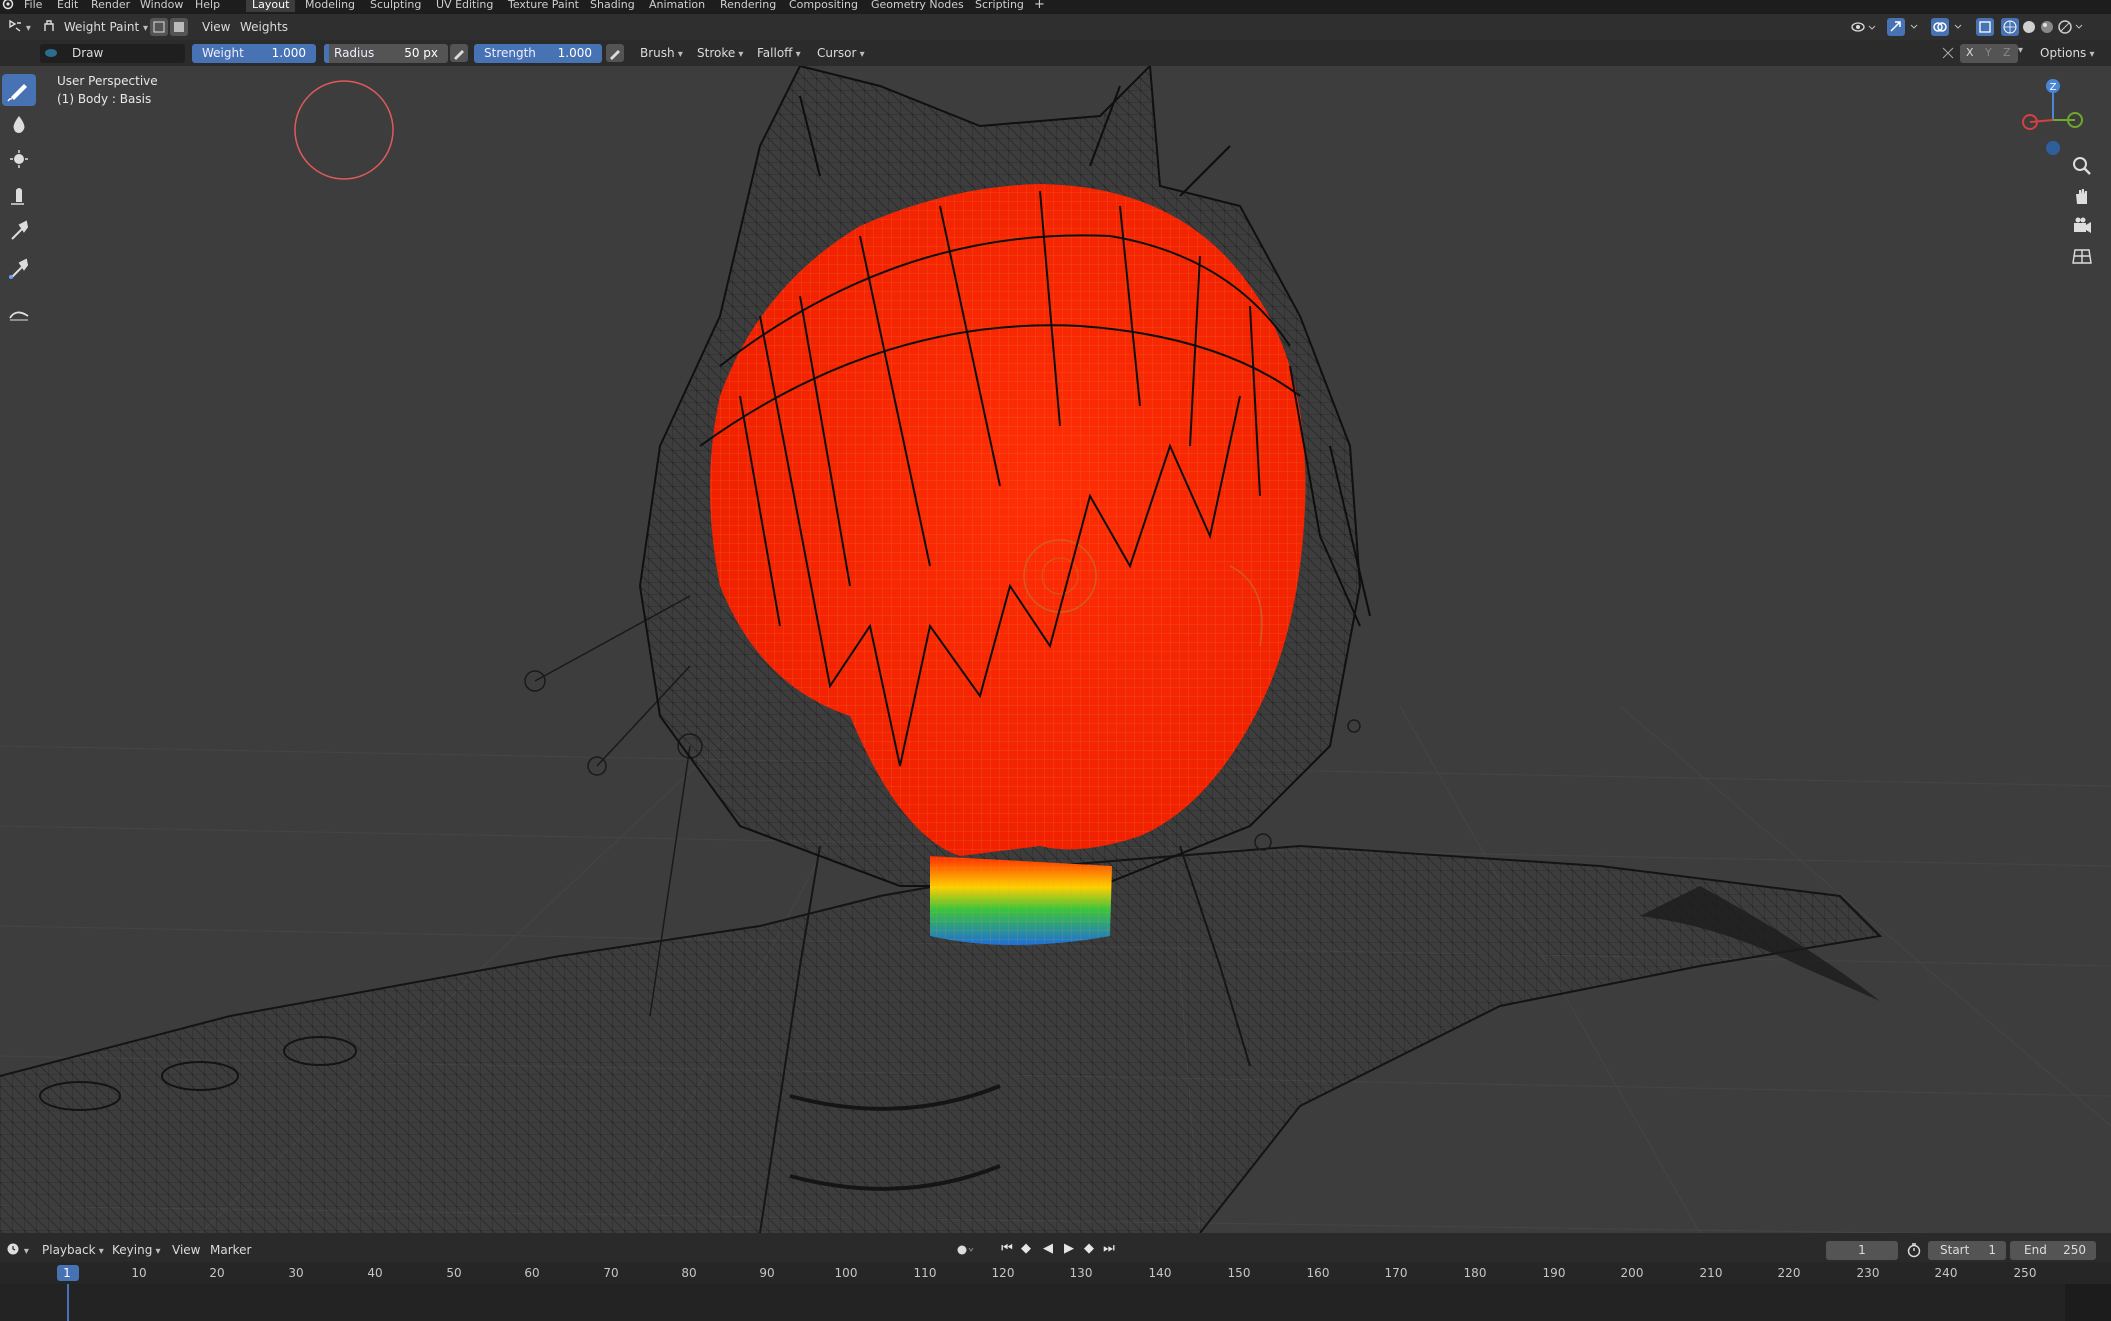 The height and width of the screenshot is (1321, 2111). I want to click on eyedropper-group-icon, so click(19, 268).